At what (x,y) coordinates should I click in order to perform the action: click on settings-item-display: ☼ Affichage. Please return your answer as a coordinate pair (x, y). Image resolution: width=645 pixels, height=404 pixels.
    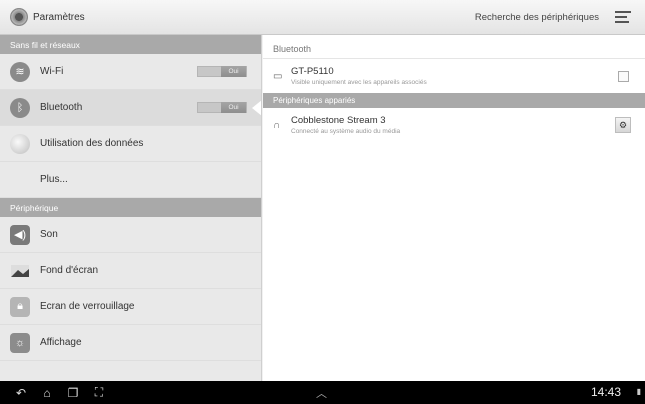
    Looking at the image, I should click on (130, 343).